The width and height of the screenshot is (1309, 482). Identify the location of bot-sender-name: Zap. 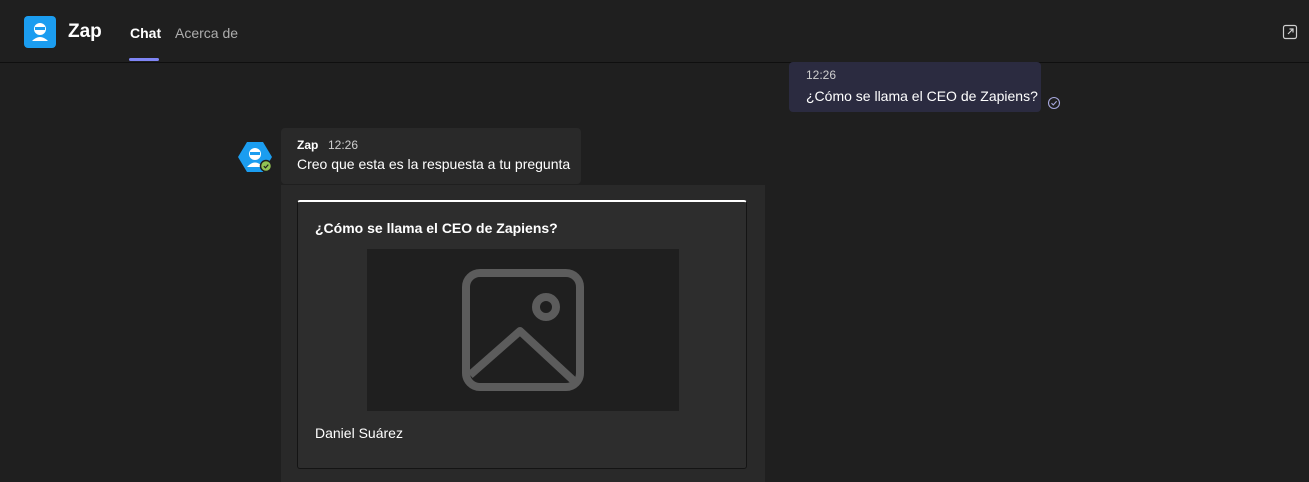
(308, 145).